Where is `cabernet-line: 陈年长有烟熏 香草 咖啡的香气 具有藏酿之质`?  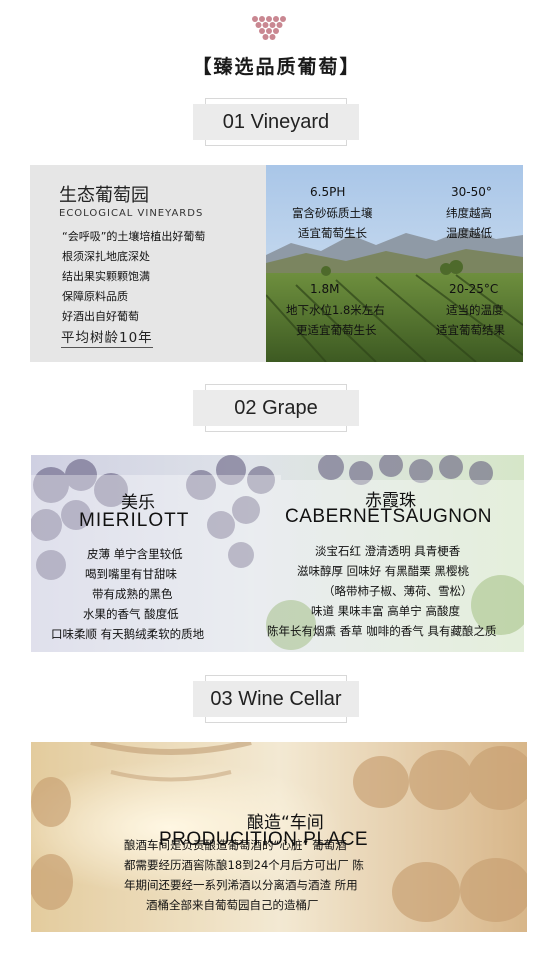 cabernet-line: 陈年长有烟熏 香草 咖啡的香气 具有藏酿之质 is located at coordinates (382, 631).